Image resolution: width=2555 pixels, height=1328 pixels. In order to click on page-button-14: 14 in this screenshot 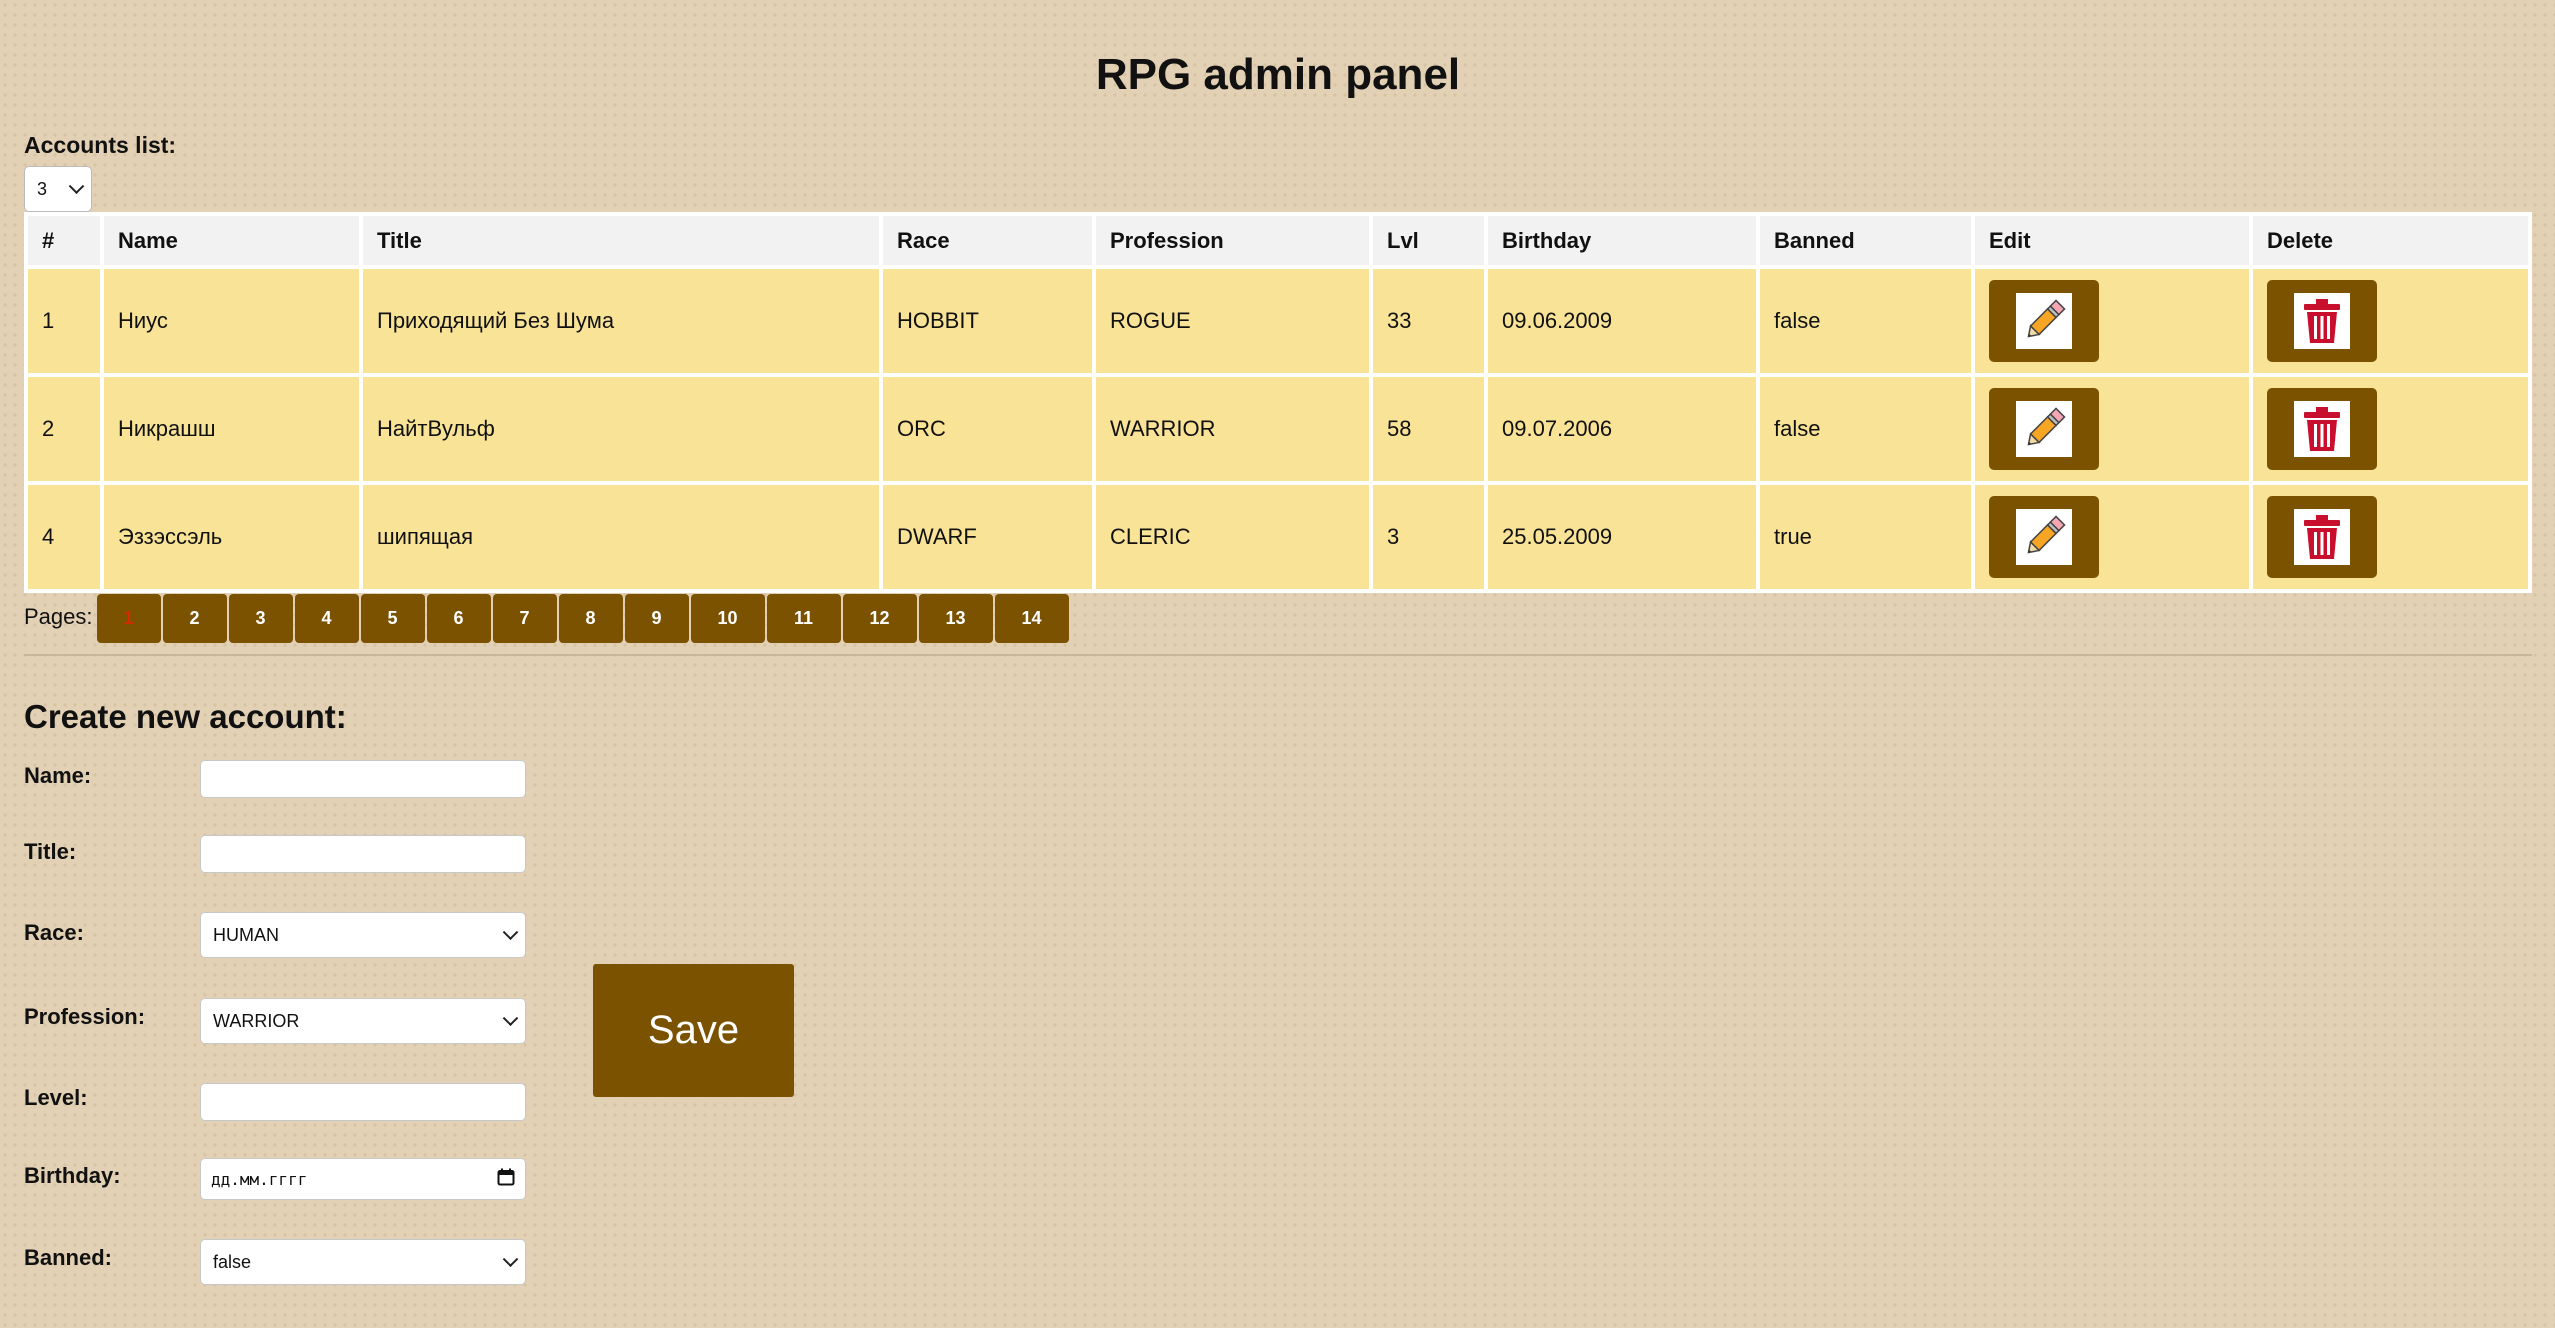, I will do `click(1031, 618)`.